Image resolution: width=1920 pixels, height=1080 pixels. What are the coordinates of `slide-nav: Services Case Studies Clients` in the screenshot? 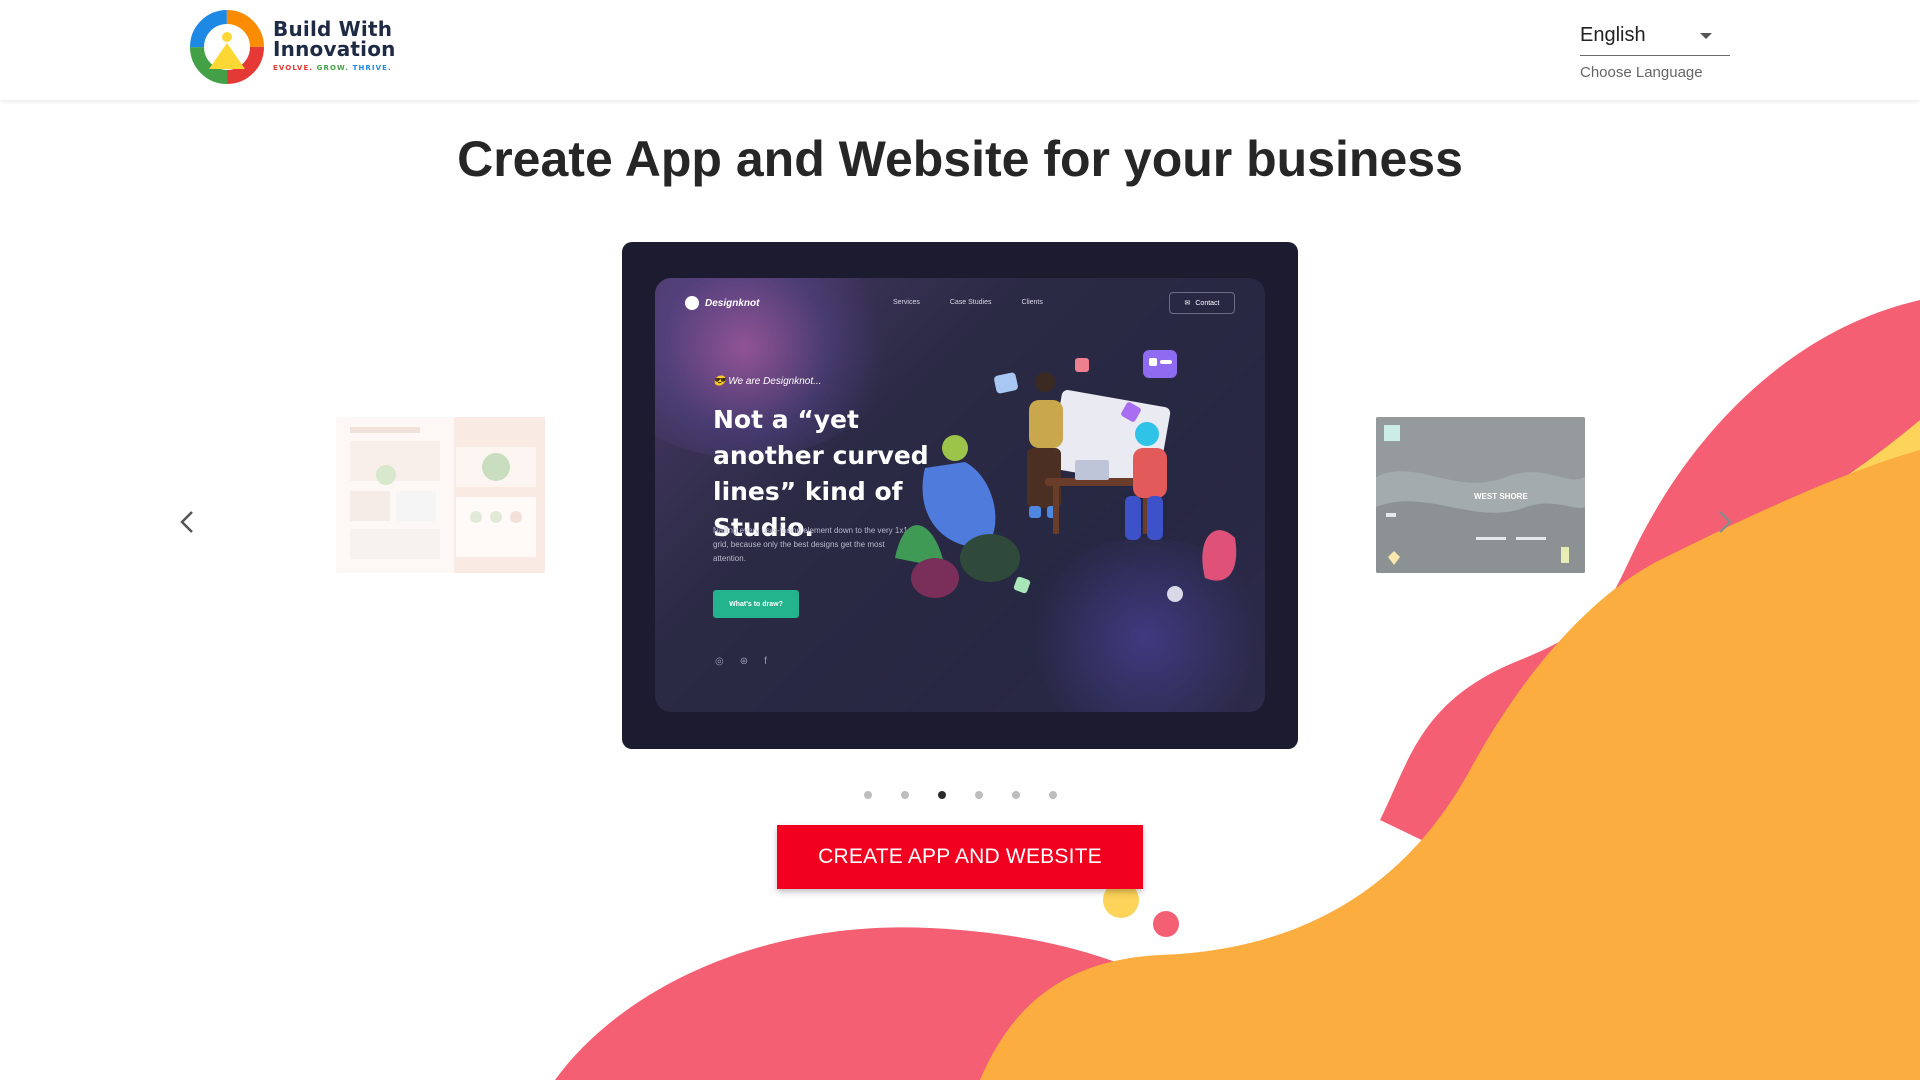 It's located at (968, 302).